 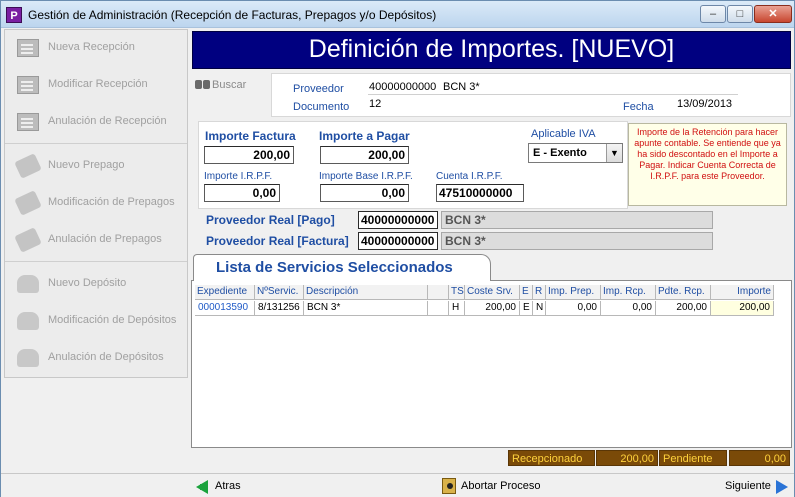 What do you see at coordinates (334, 267) in the screenshot?
I see `tab-label: Lista de Servicios Seleccionados` at bounding box center [334, 267].